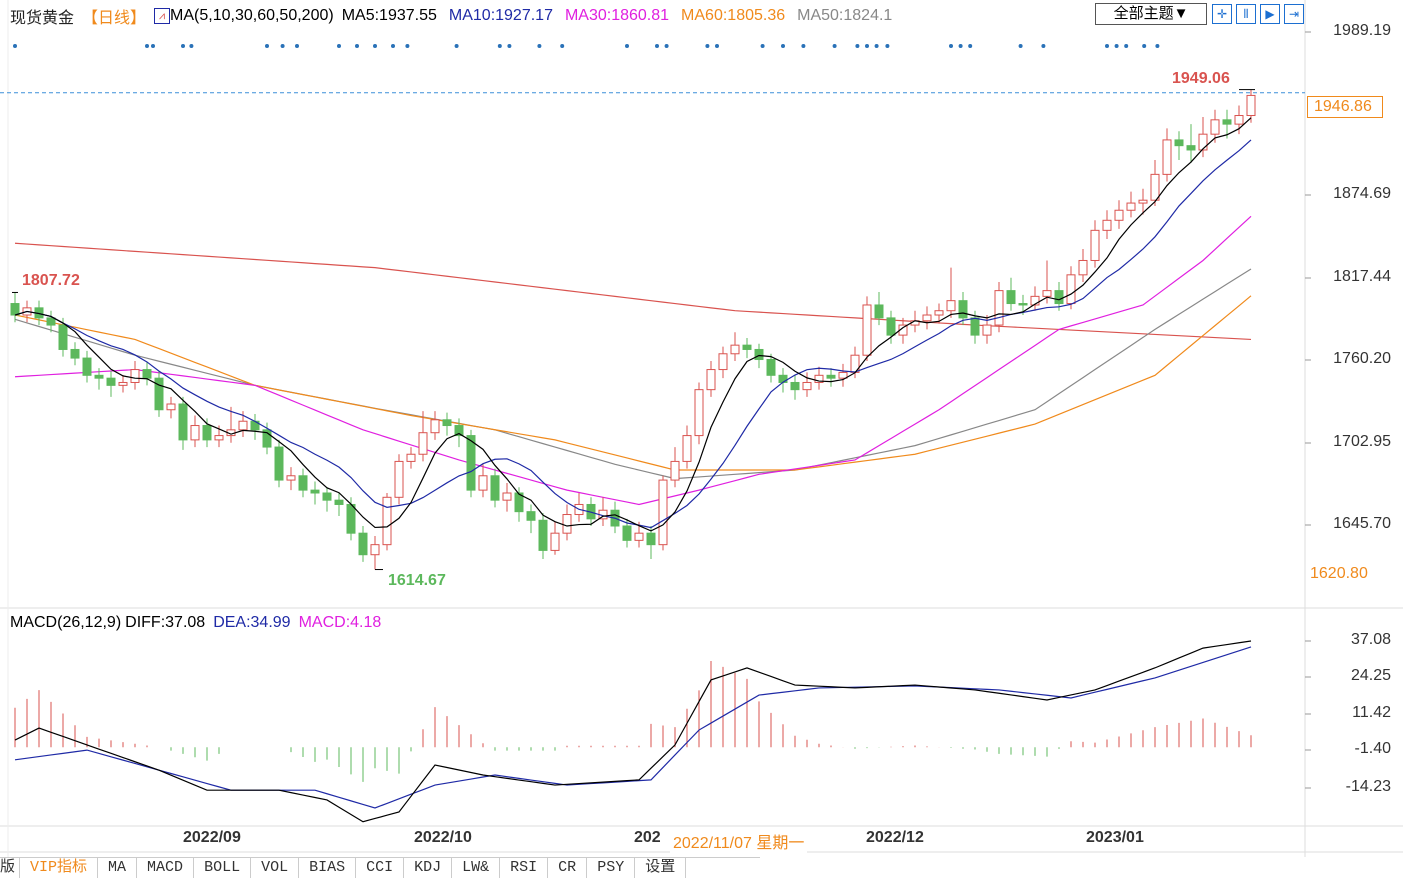  Describe the element at coordinates (524, 868) in the screenshot. I see `tab-10: RSI` at that location.